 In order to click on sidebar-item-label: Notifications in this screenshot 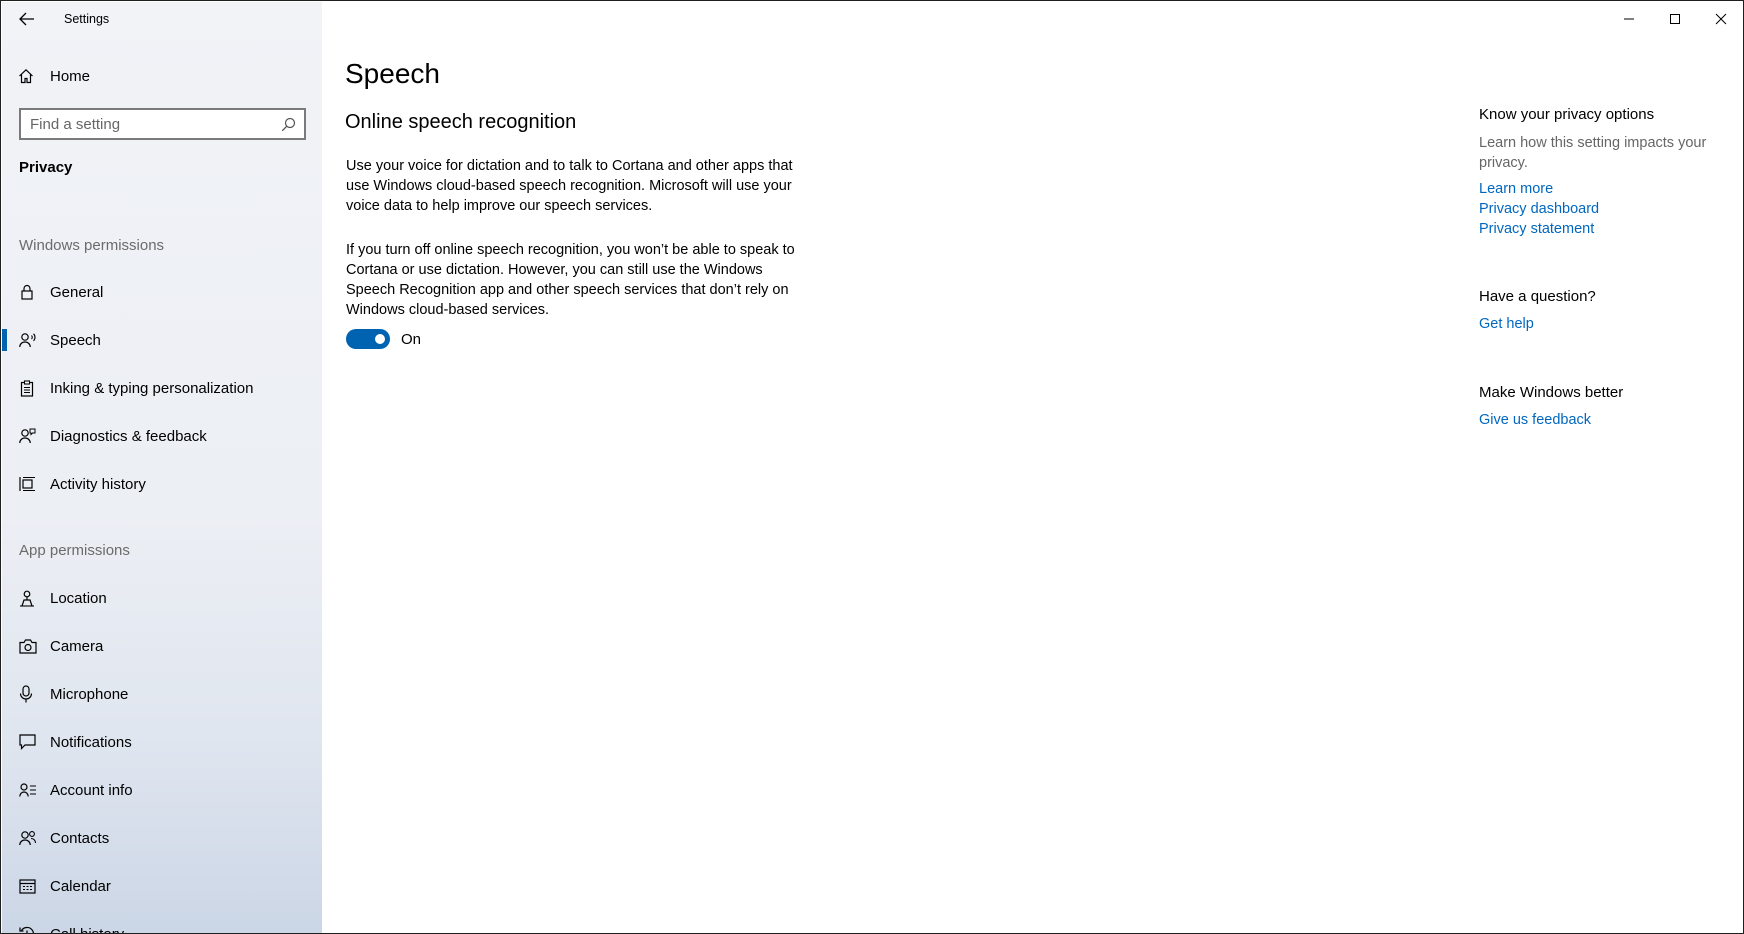, I will do `click(91, 742)`.